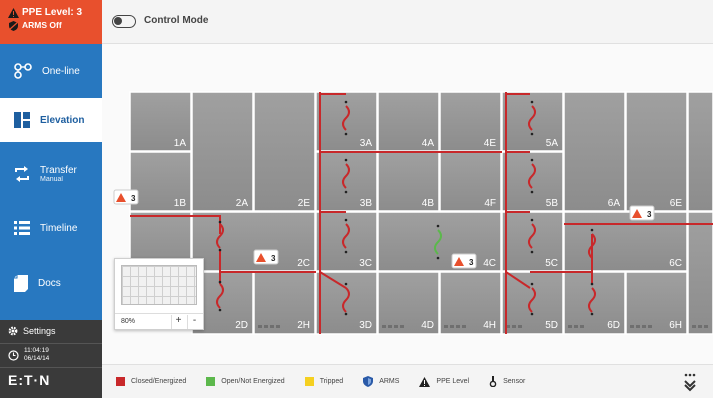 The image size is (713, 398). I want to click on oneline-icon, so click(23, 71).